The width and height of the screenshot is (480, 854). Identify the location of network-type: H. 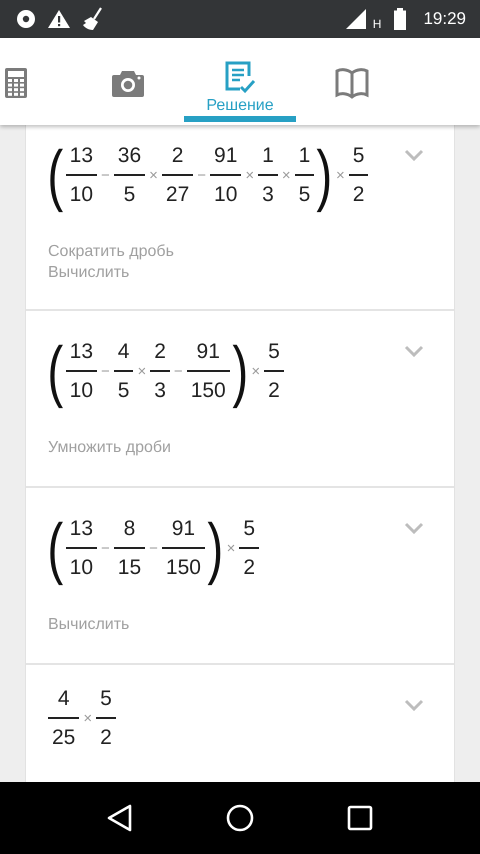
(377, 24).